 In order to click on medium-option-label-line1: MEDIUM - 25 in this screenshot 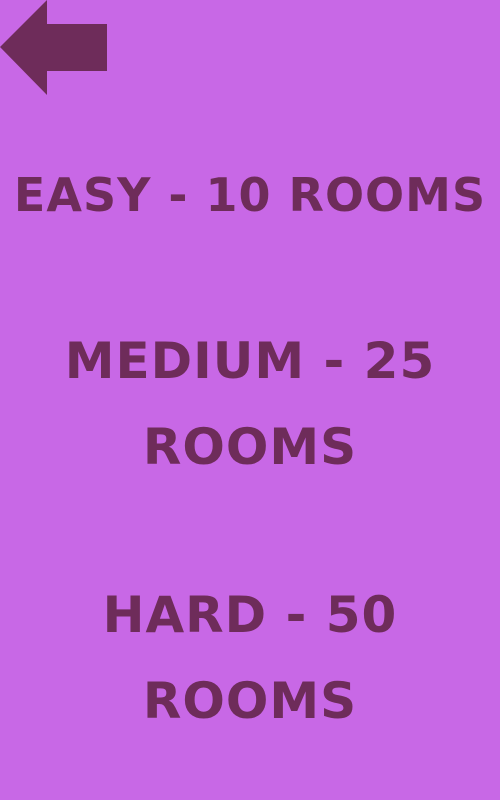, I will do `click(250, 361)`.